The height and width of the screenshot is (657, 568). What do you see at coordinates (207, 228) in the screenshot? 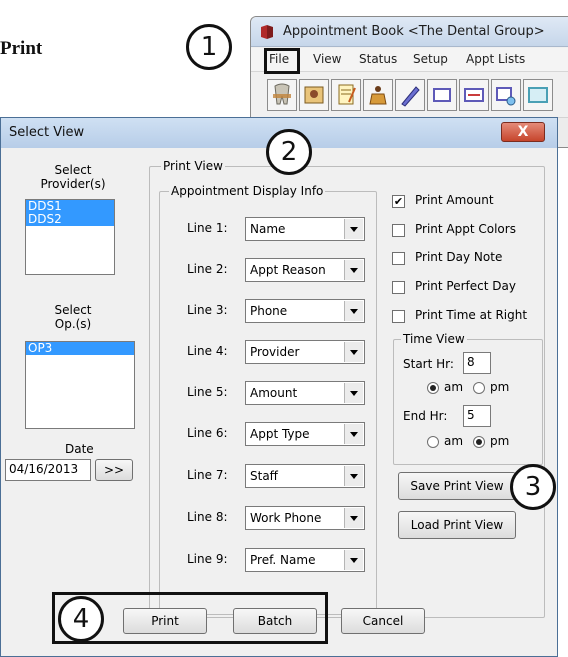
I see `line-1-label: Line 1:` at bounding box center [207, 228].